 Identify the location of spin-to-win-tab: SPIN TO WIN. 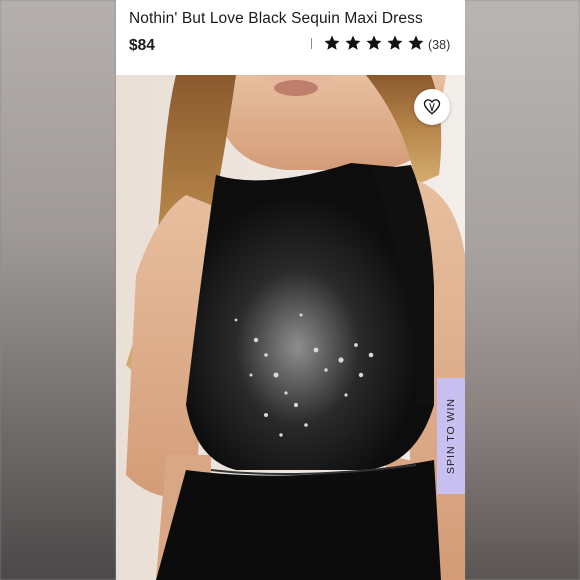
(451, 436).